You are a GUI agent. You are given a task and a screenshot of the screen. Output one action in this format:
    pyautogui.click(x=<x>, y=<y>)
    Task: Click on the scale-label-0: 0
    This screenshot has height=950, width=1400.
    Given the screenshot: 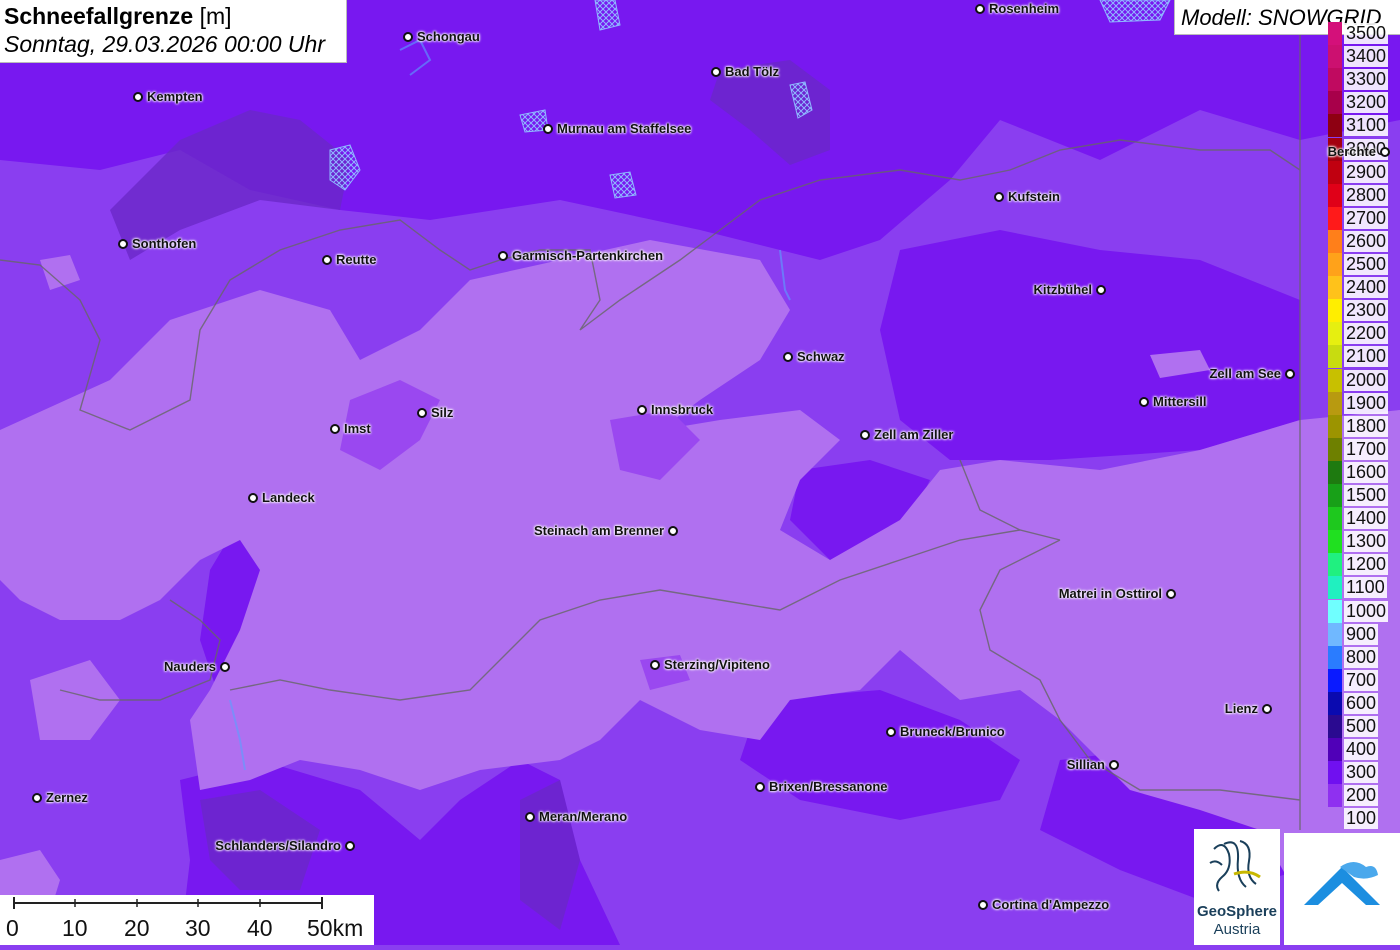 What is the action you would take?
    pyautogui.click(x=12, y=928)
    